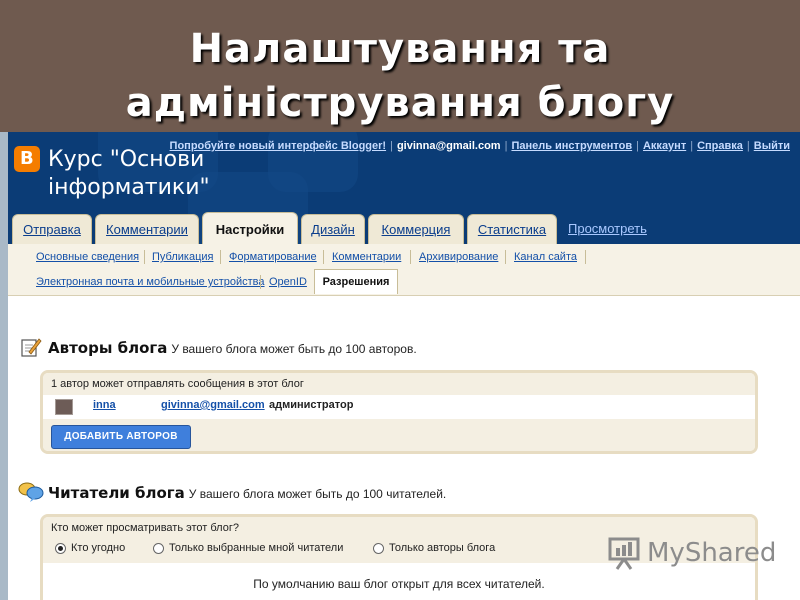 This screenshot has height=600, width=800. I want to click on radio-authors-only, so click(378, 548).